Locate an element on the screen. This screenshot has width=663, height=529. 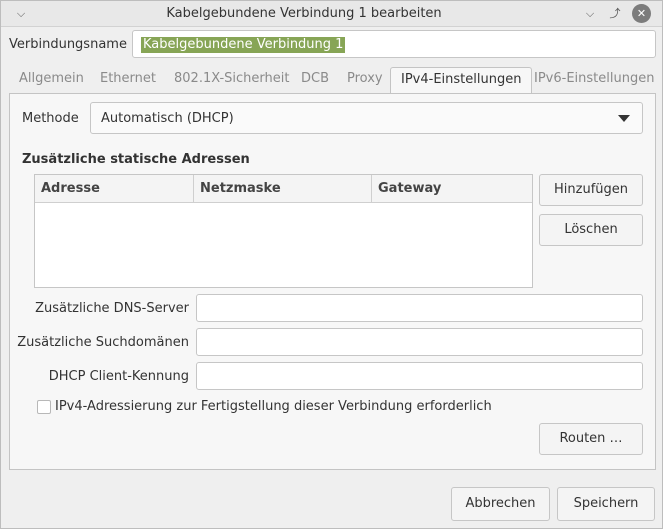
connection-name-value: Kabelgebundene Verbindung 1 is located at coordinates (243, 45).